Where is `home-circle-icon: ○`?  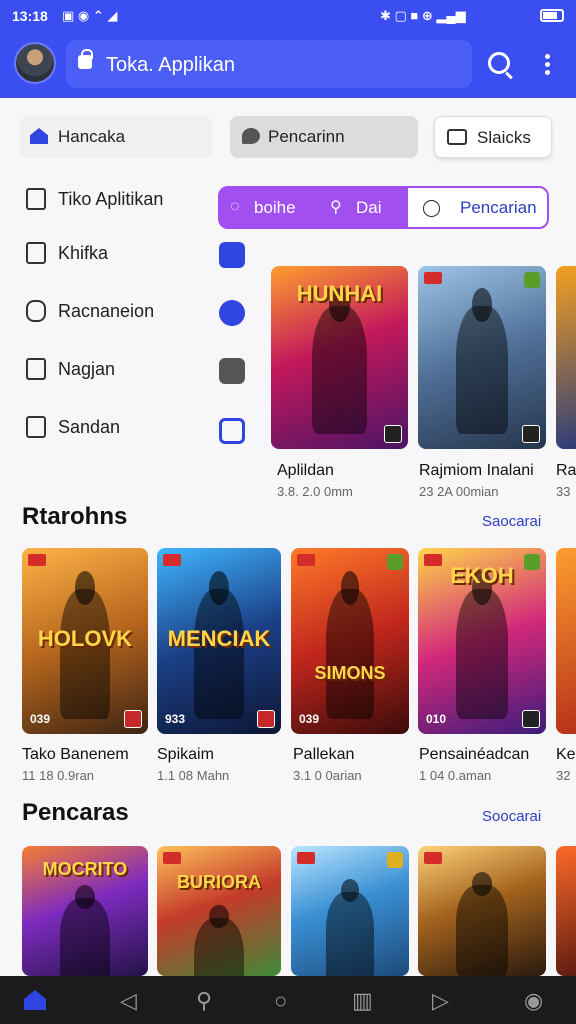 home-circle-icon: ○ is located at coordinates (280, 1001).